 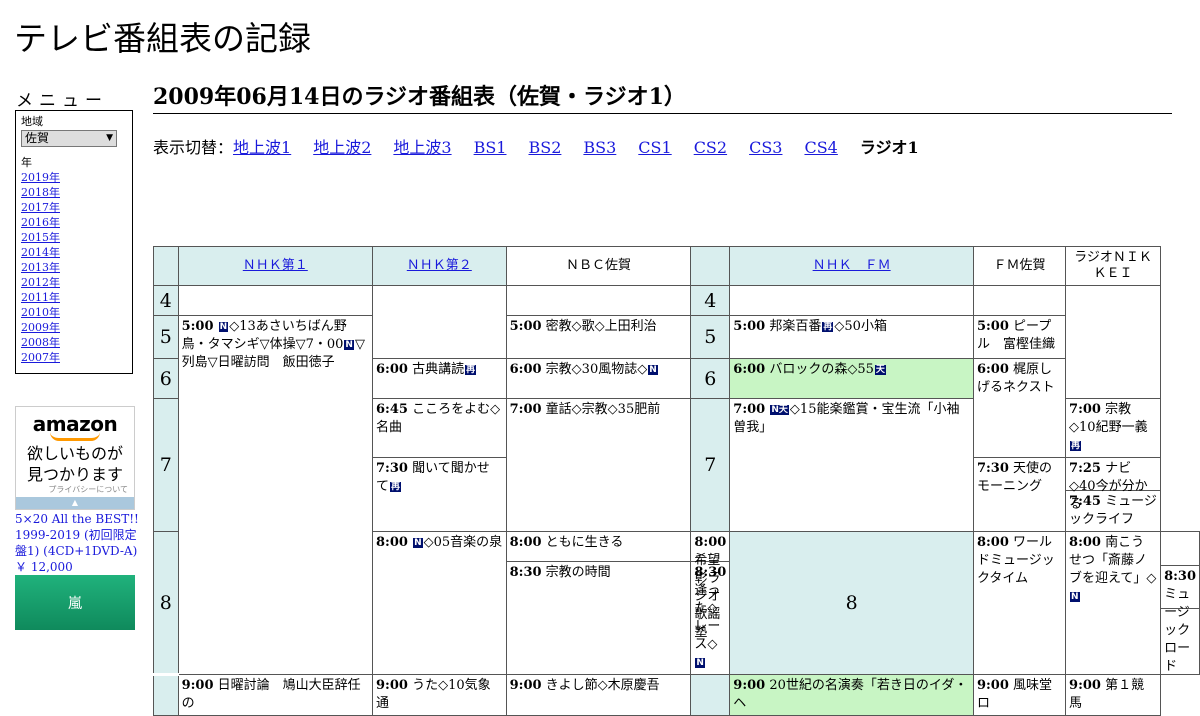 What do you see at coordinates (598, 573) in the screenshot?
I see `program-cell: 8:30 宗教の時間` at bounding box center [598, 573].